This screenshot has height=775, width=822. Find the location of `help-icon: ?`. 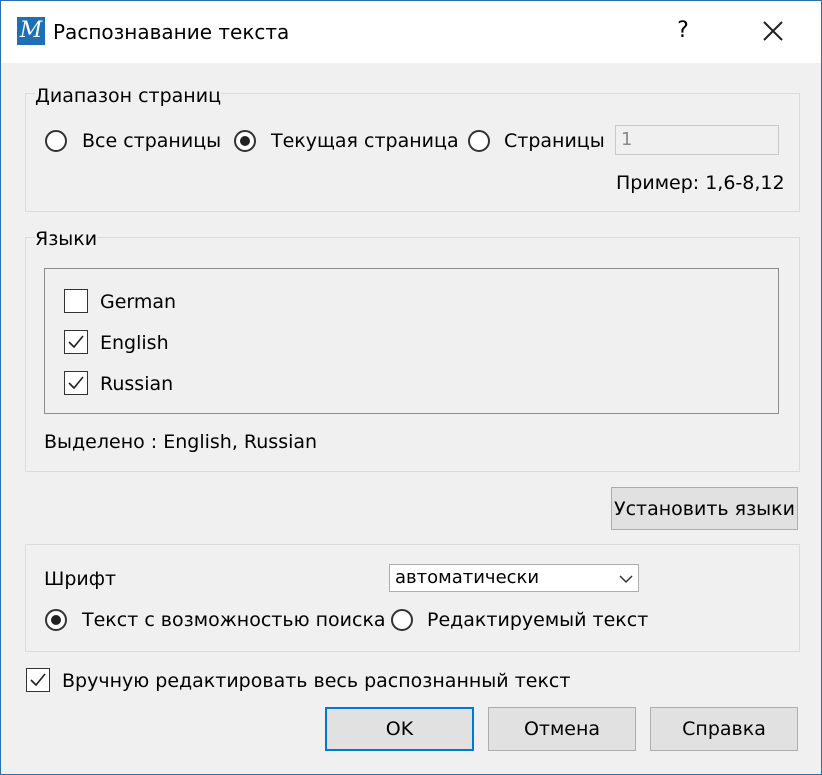

help-icon: ? is located at coordinates (683, 31).